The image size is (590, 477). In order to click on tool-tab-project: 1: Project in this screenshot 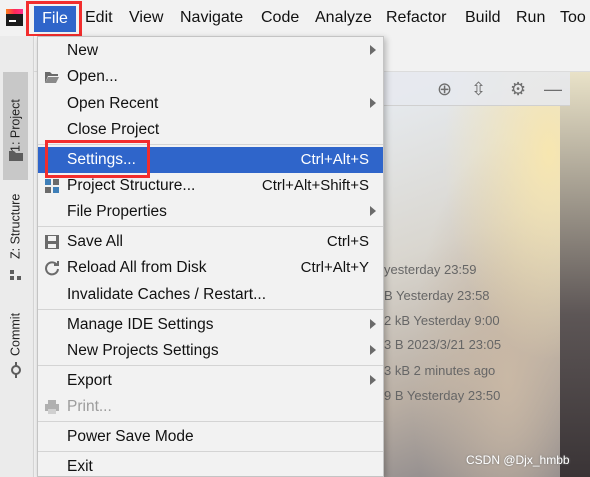, I will do `click(15, 126)`.